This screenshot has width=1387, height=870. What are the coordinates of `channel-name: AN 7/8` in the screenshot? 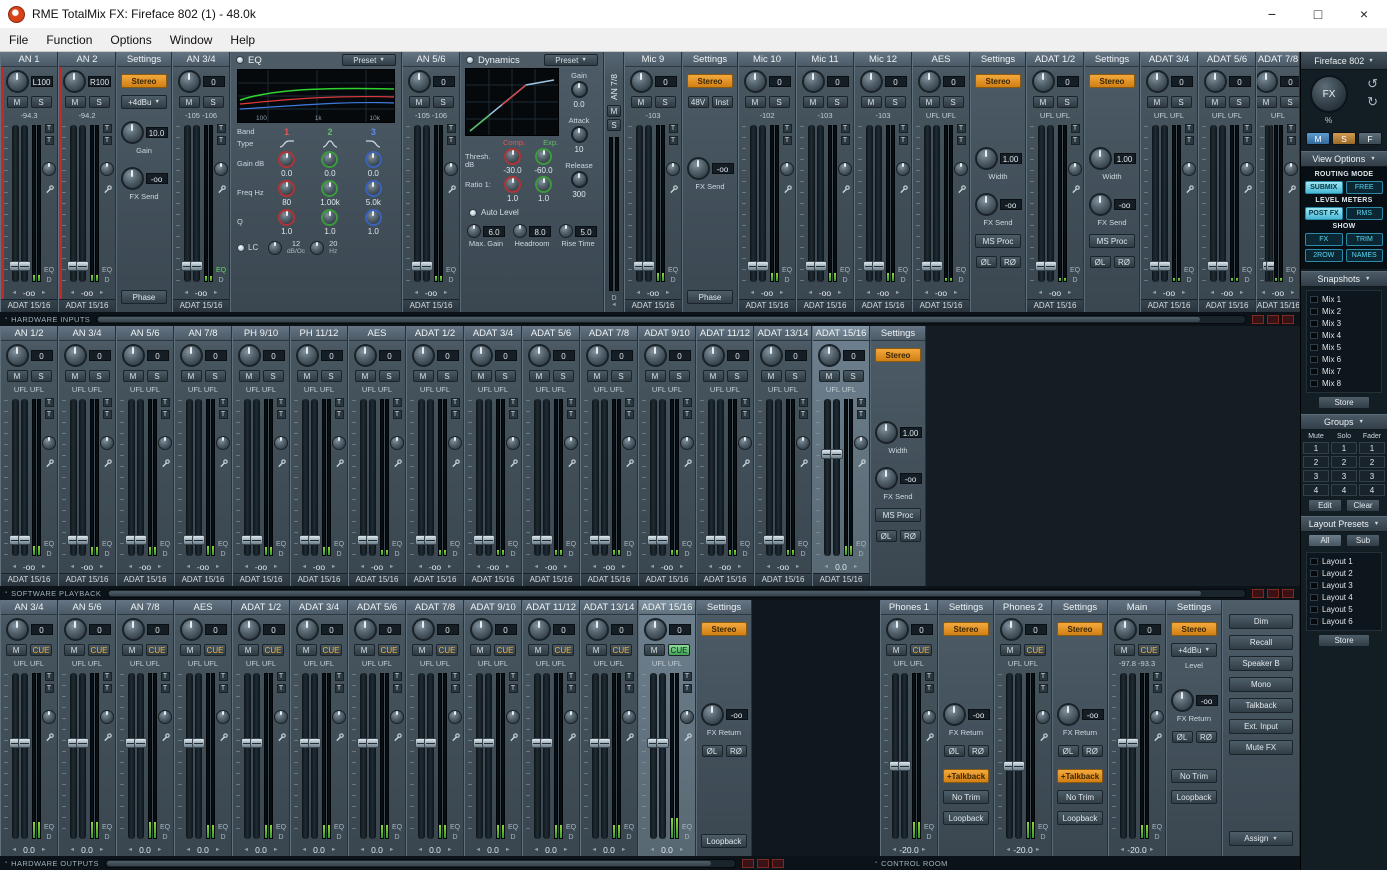 It's located at (614, 78).